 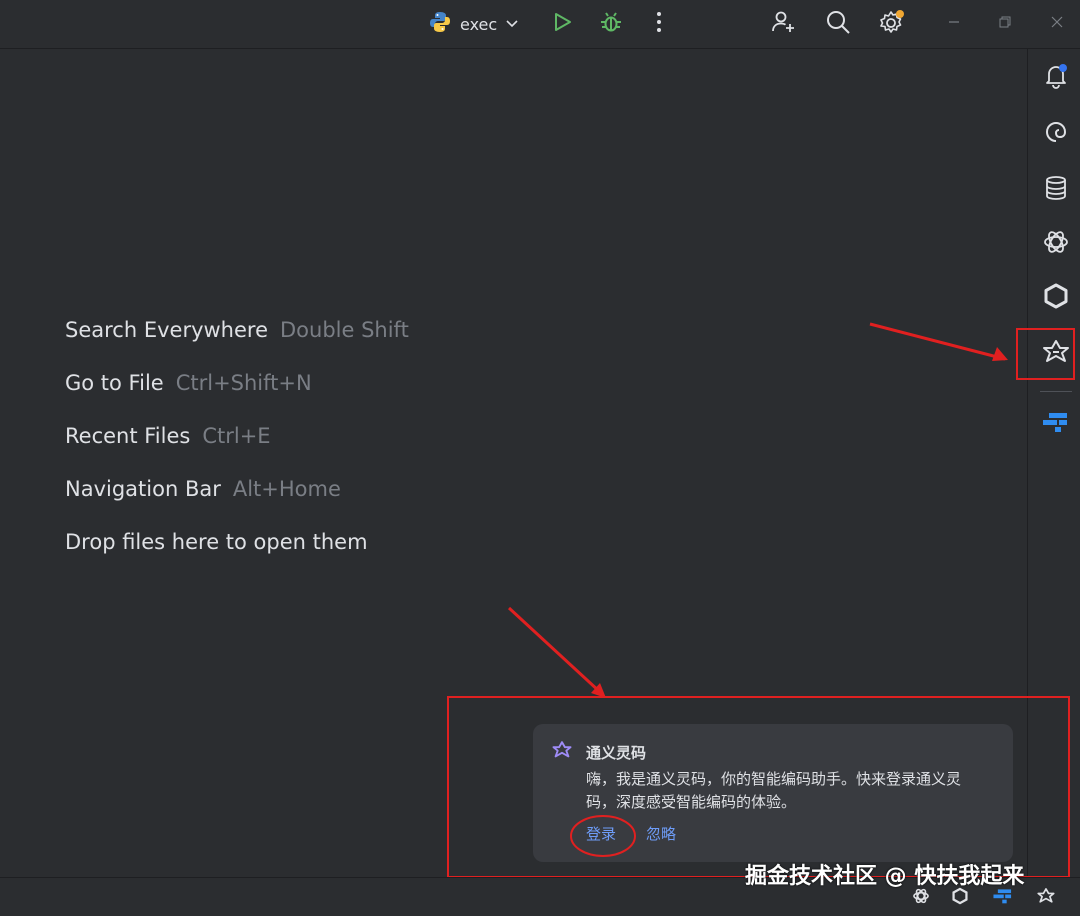 I want to click on debug-button, so click(x=611, y=24).